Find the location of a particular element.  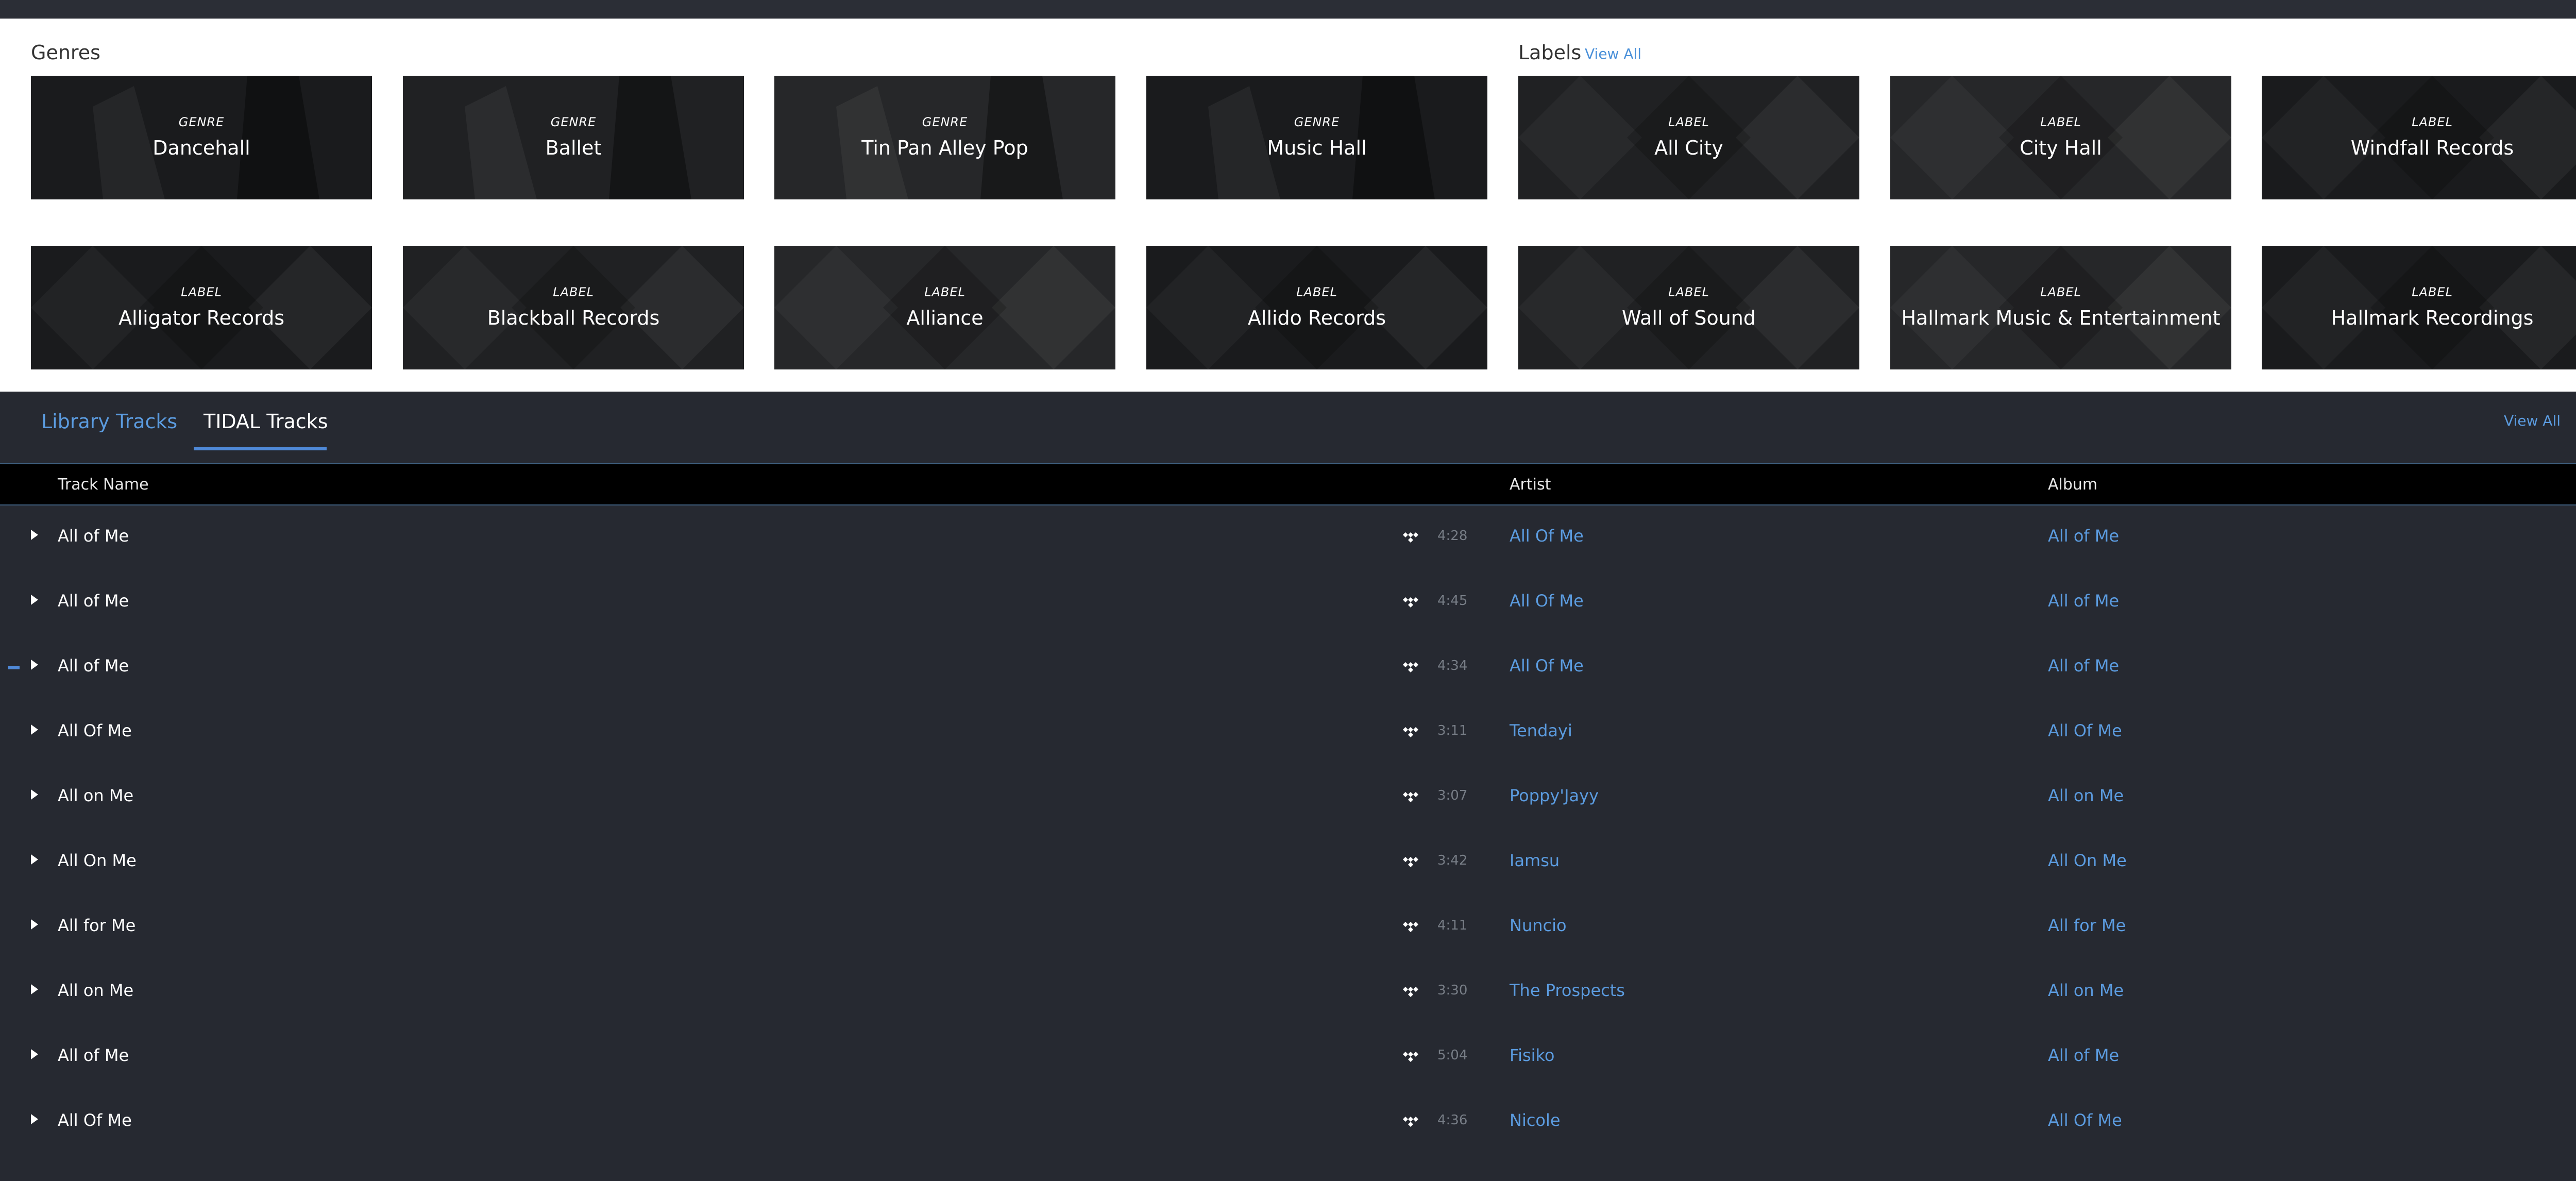

tile-name: Alligator Records is located at coordinates (201, 318).